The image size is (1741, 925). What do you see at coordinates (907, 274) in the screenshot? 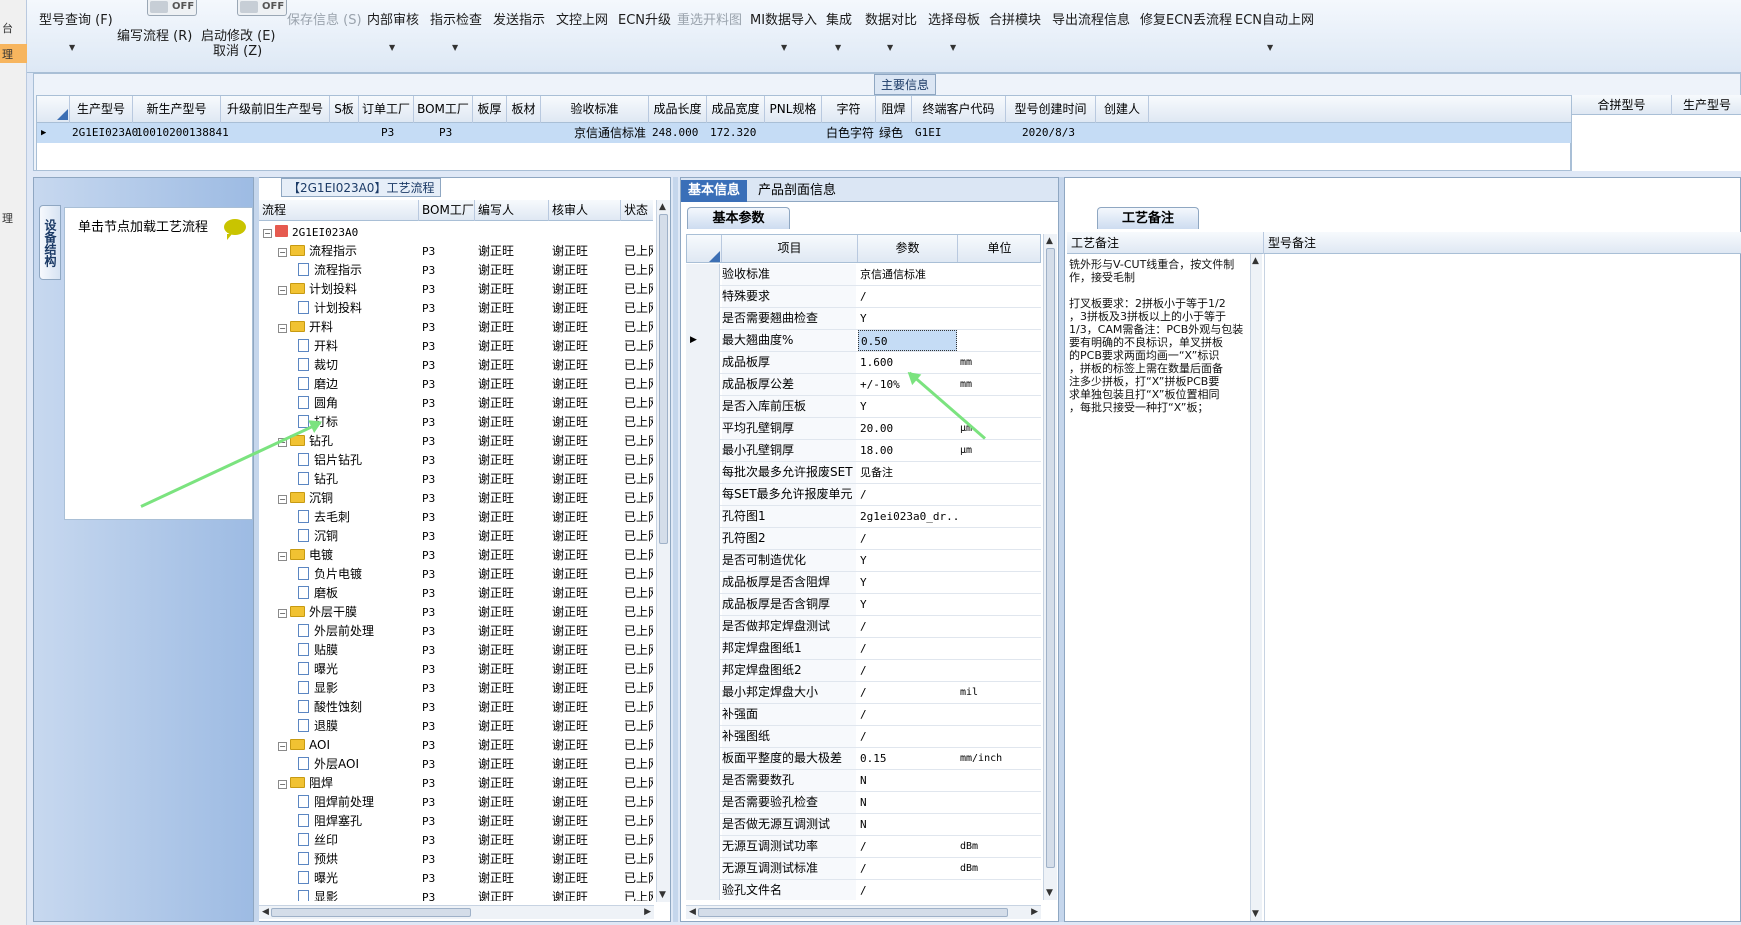
I see `param-value-cell: 京信通信标准` at bounding box center [907, 274].